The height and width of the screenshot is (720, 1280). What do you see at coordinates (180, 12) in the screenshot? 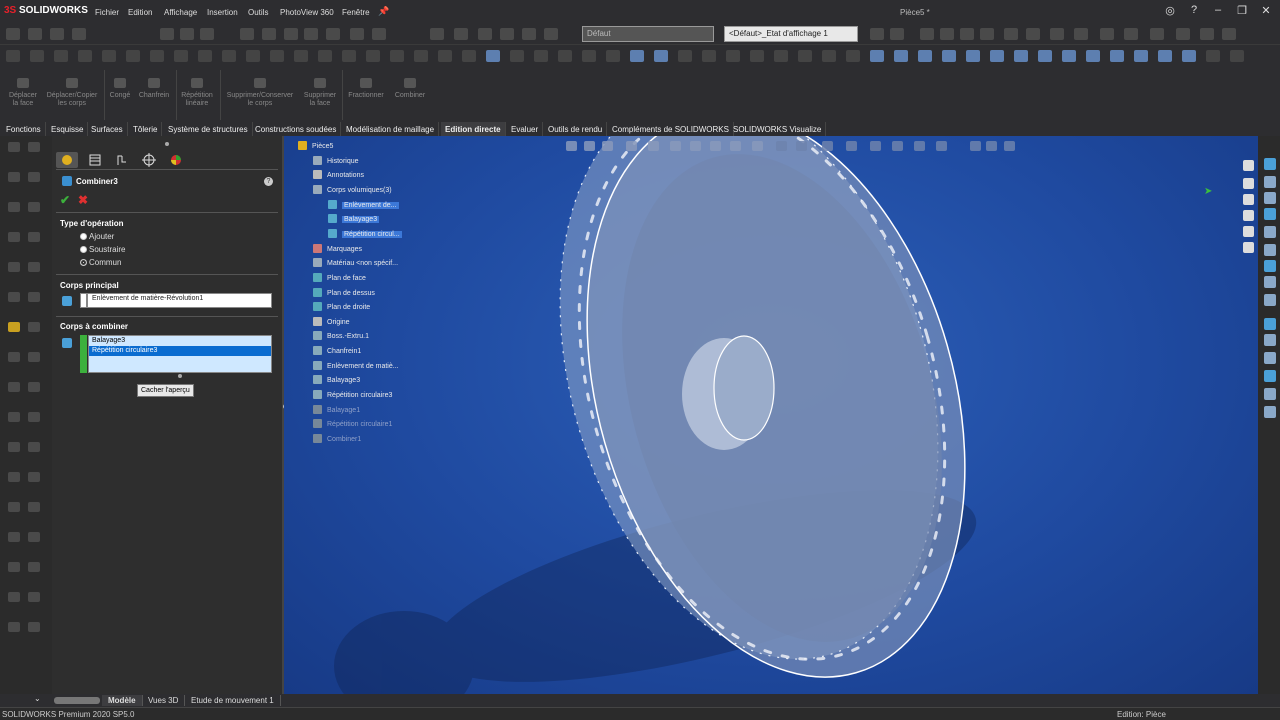
I see `menu-2: Affichage` at bounding box center [180, 12].